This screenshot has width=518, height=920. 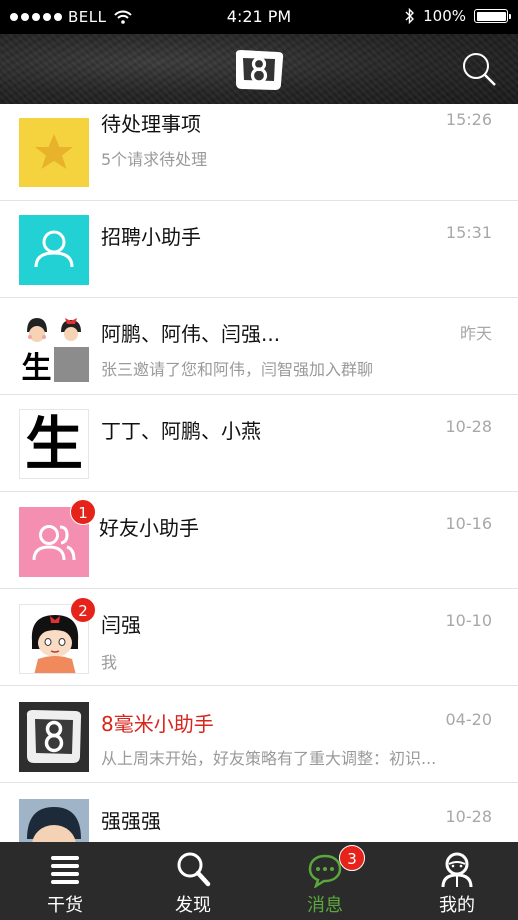 I want to click on message-title: 闫强, so click(x=121, y=625).